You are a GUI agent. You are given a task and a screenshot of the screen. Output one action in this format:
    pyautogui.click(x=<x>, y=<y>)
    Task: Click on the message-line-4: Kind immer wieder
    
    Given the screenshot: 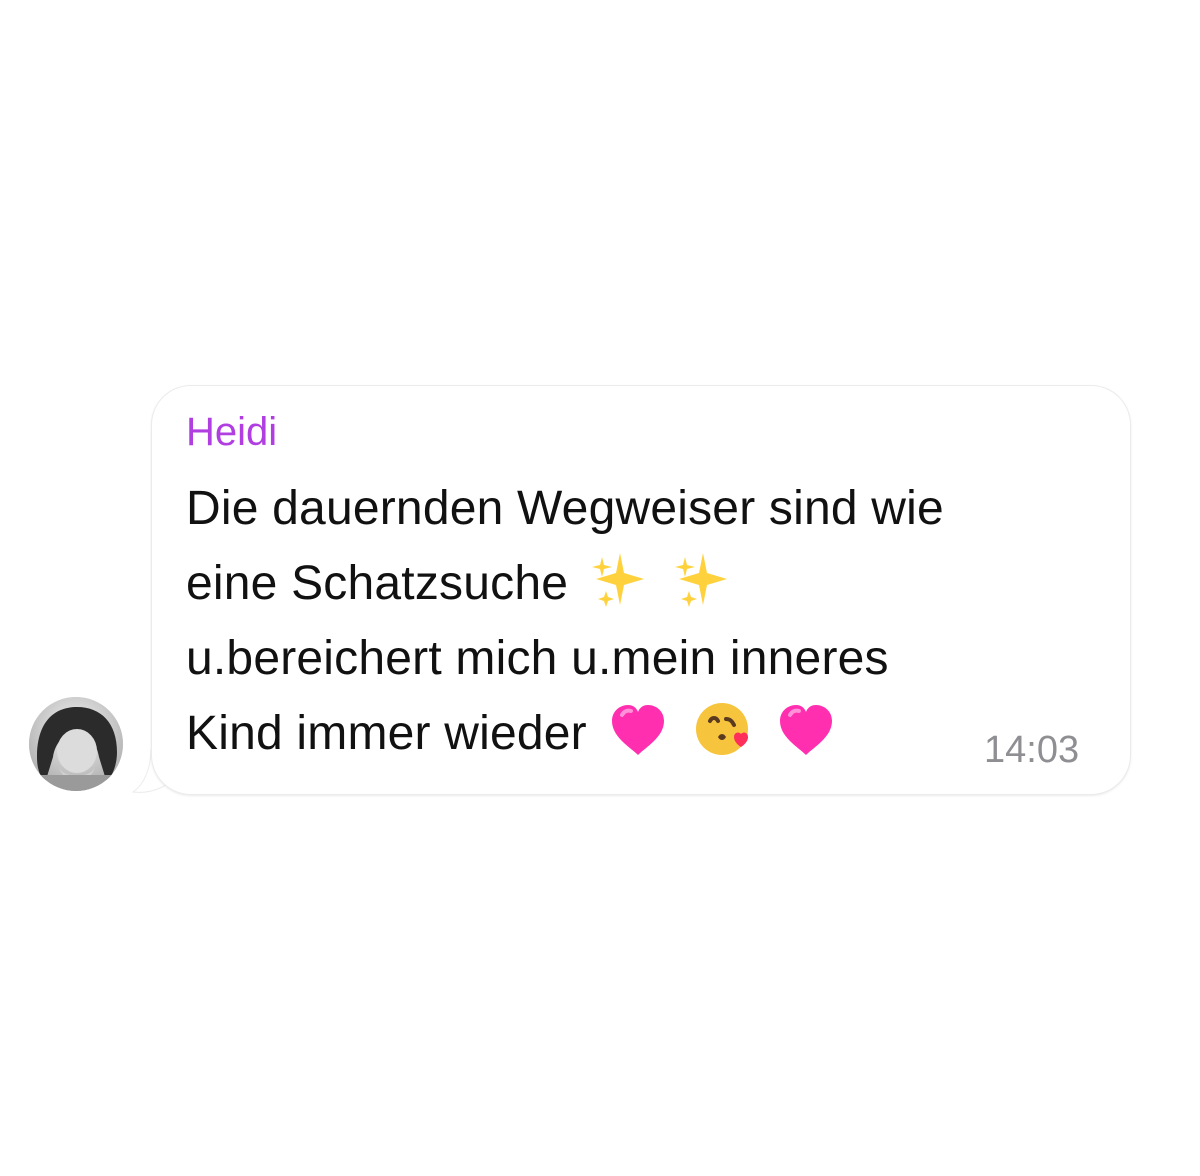 What is the action you would take?
    pyautogui.click(x=651, y=733)
    